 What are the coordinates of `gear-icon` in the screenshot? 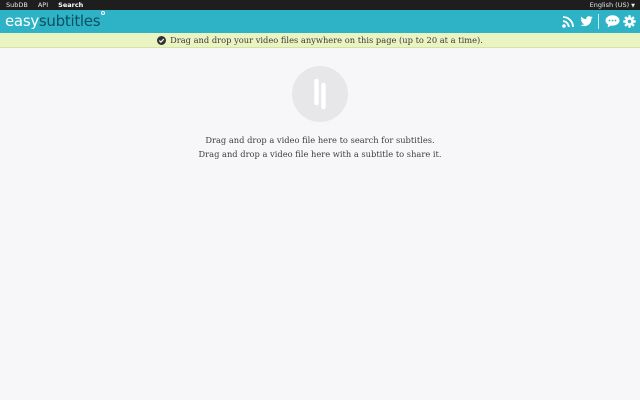 It's located at (629, 21).